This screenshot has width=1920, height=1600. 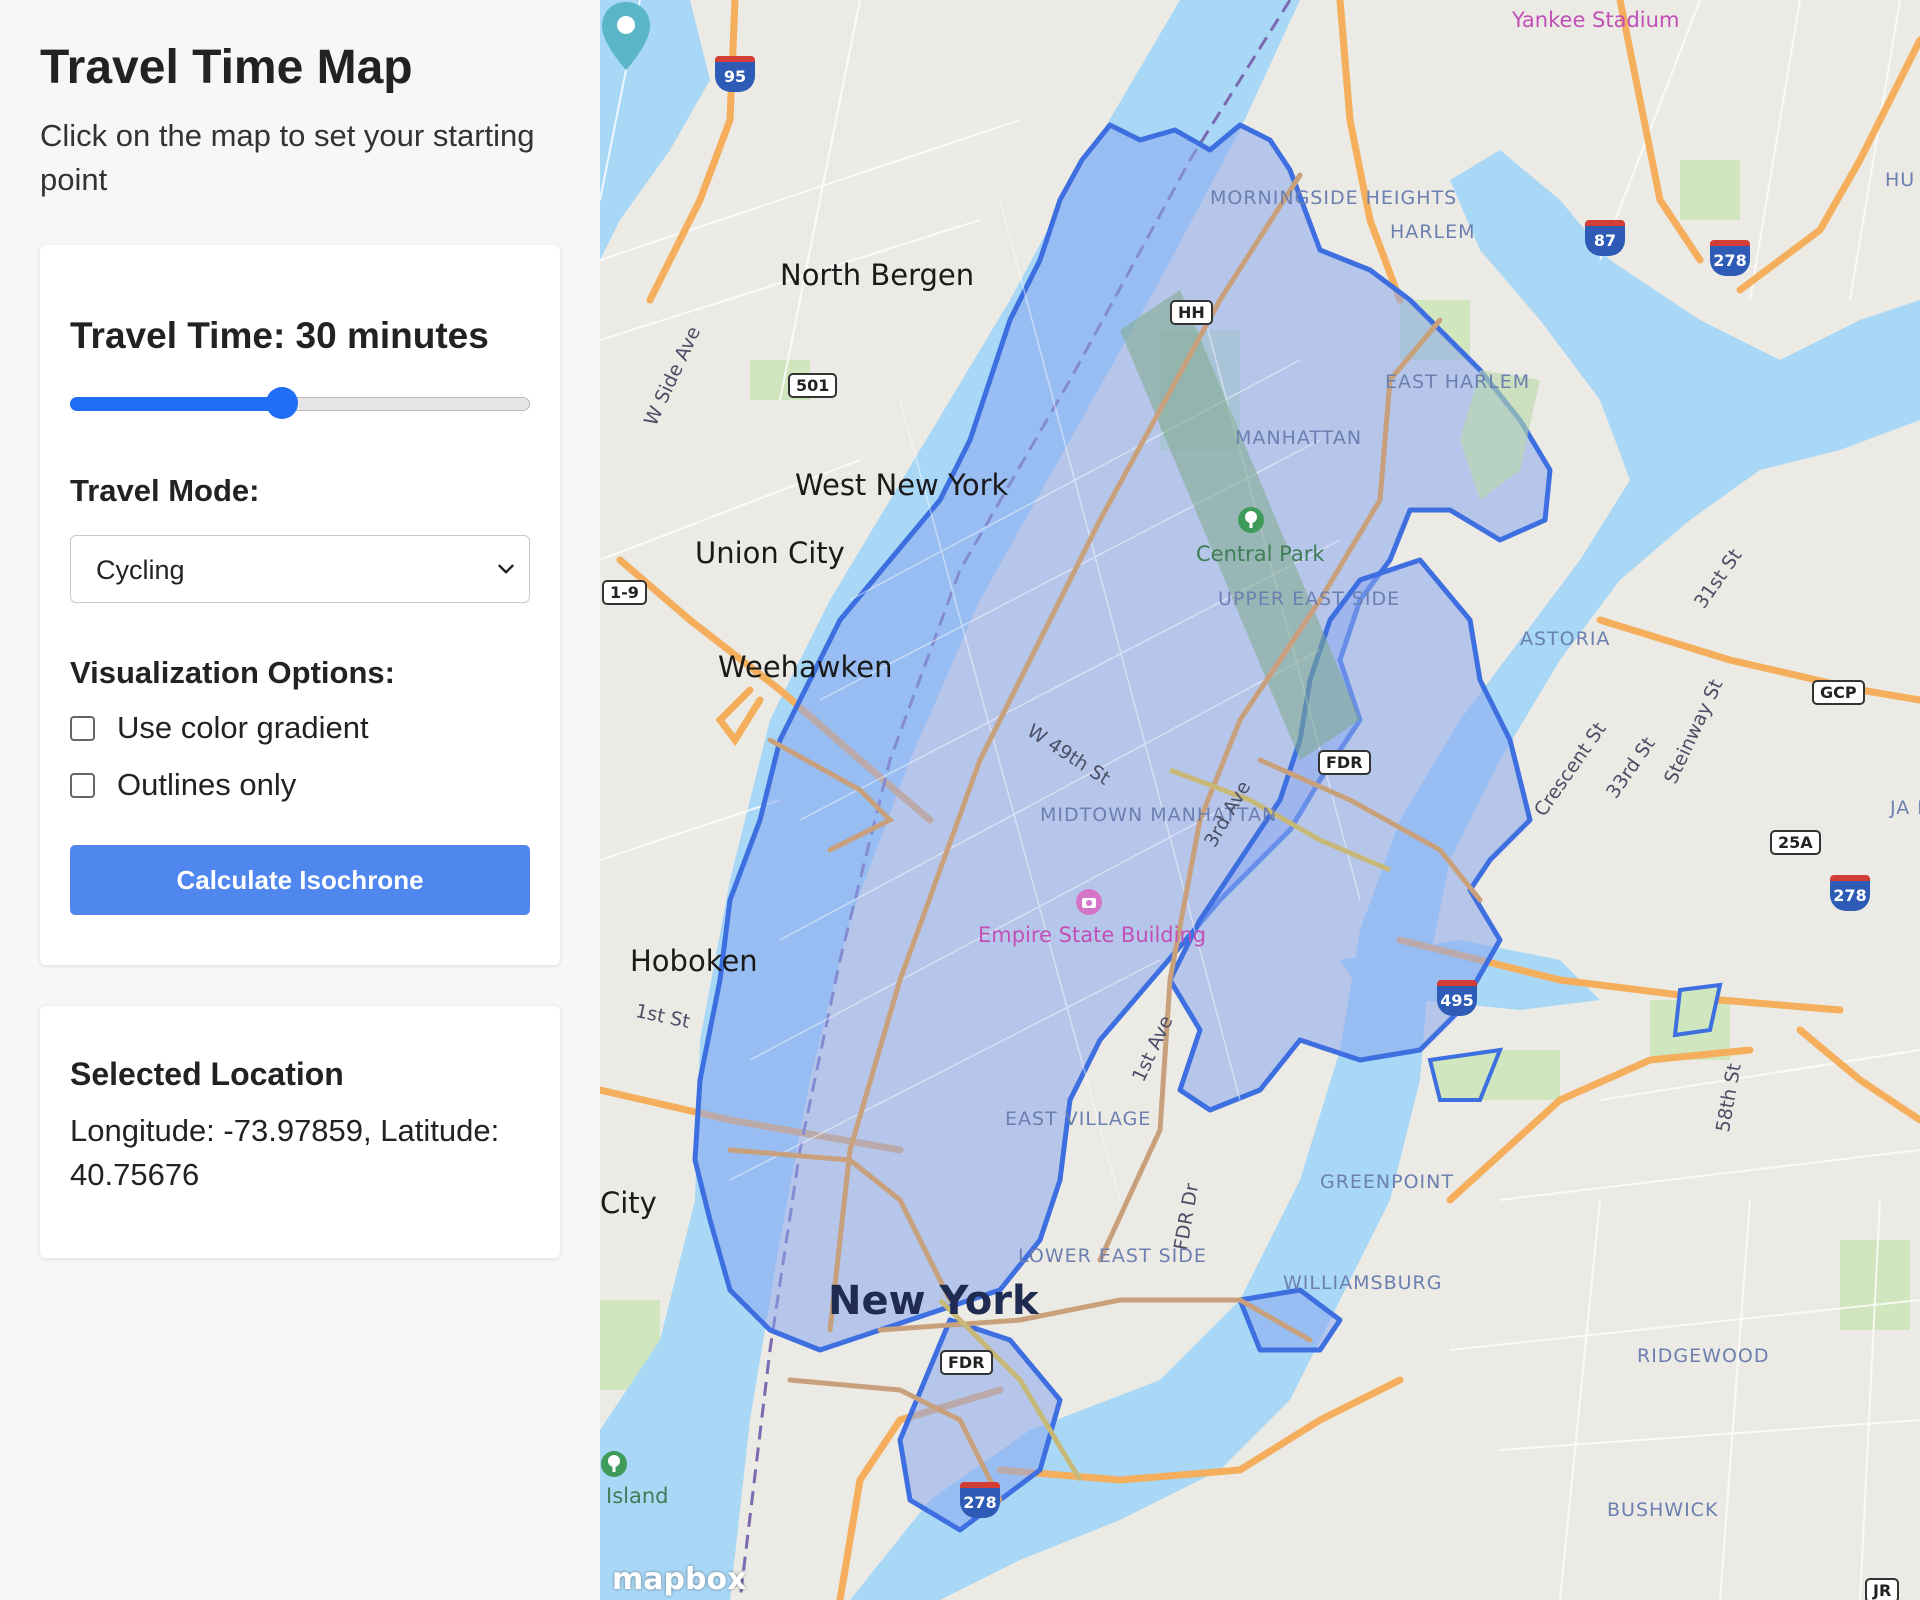 What do you see at coordinates (226, 67) in the screenshot?
I see `page-title: Travel Time Map` at bounding box center [226, 67].